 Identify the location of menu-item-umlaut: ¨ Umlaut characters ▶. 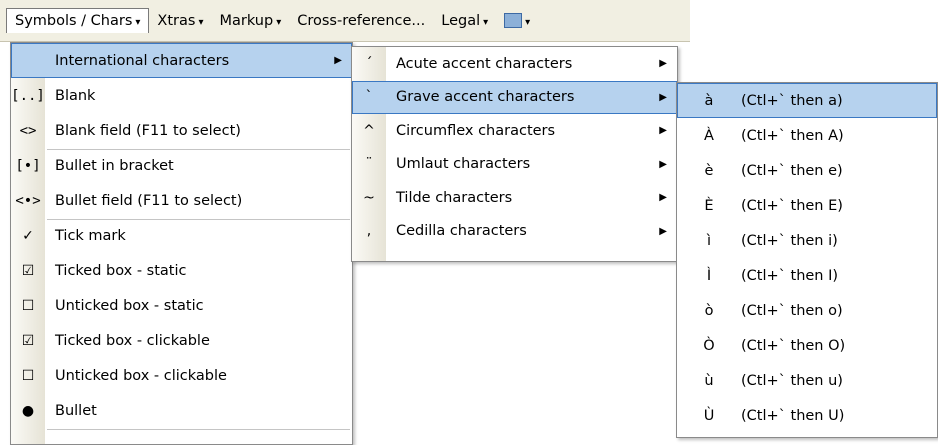
(514, 165).